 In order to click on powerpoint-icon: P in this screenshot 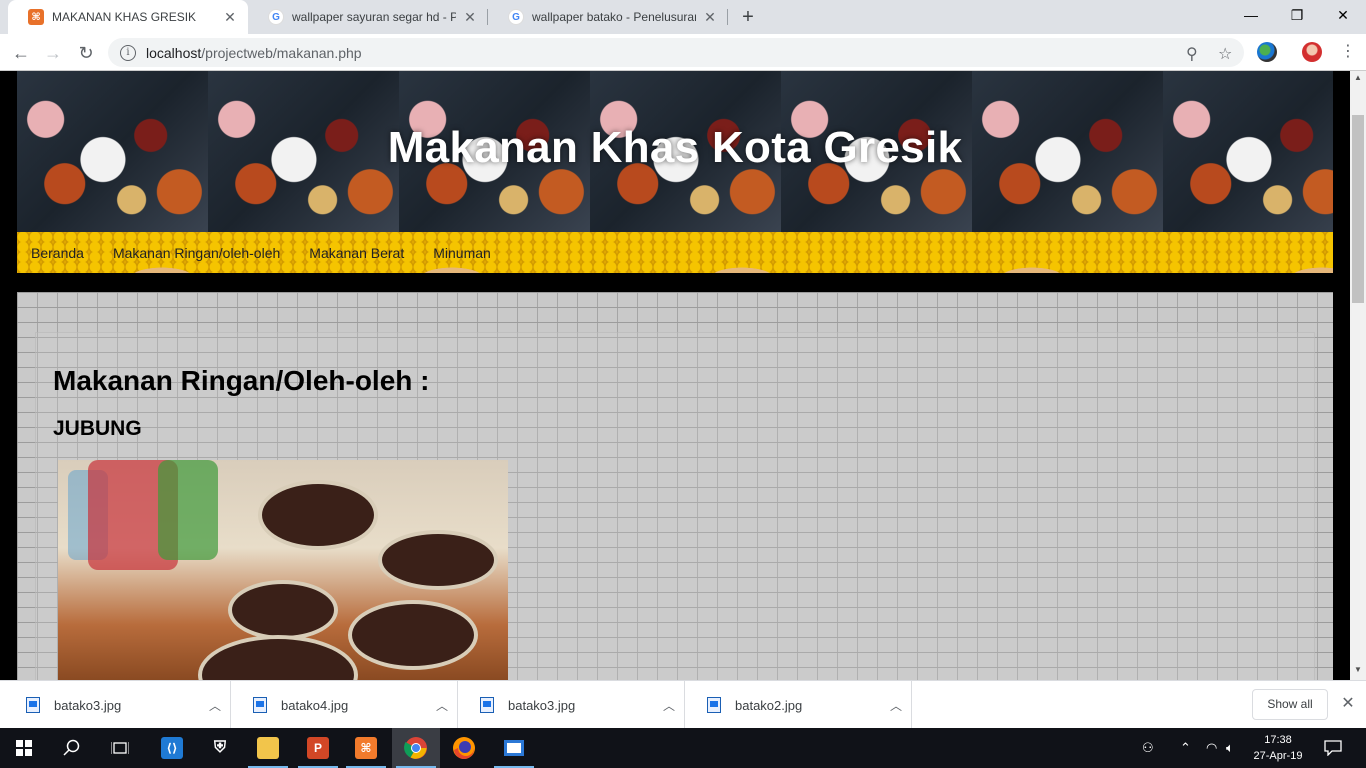, I will do `click(318, 748)`.